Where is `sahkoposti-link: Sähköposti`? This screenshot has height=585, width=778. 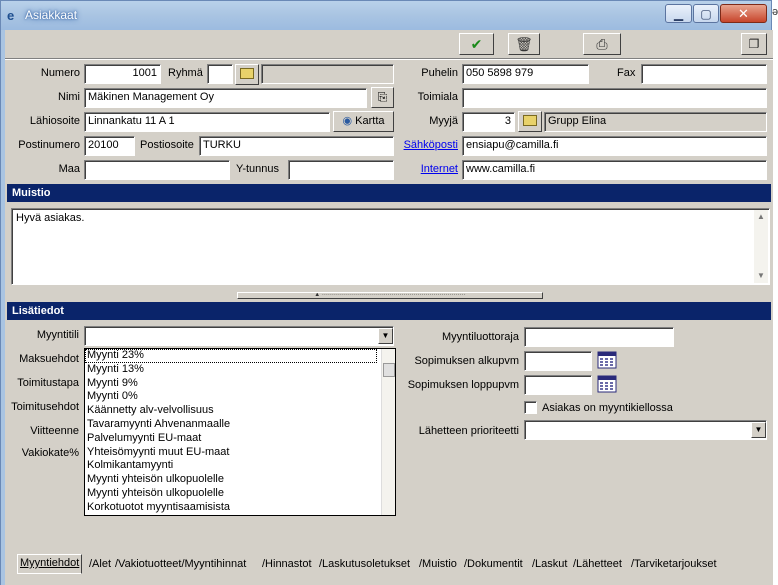
sahkoposti-link: Sähköposti is located at coordinates (429, 145).